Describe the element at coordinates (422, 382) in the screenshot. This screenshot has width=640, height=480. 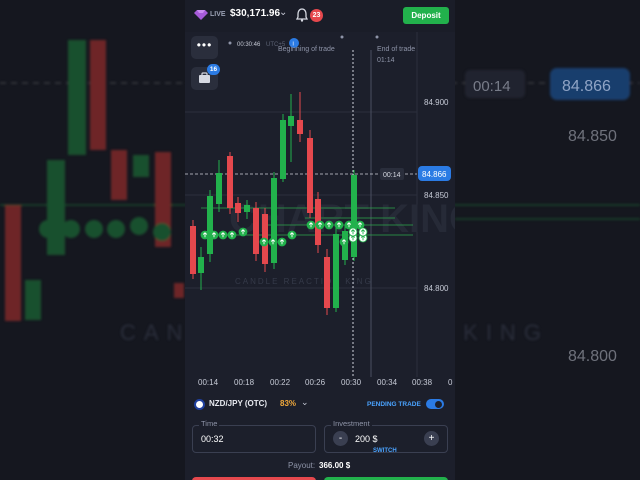
I see `time-label: 00:38` at that location.